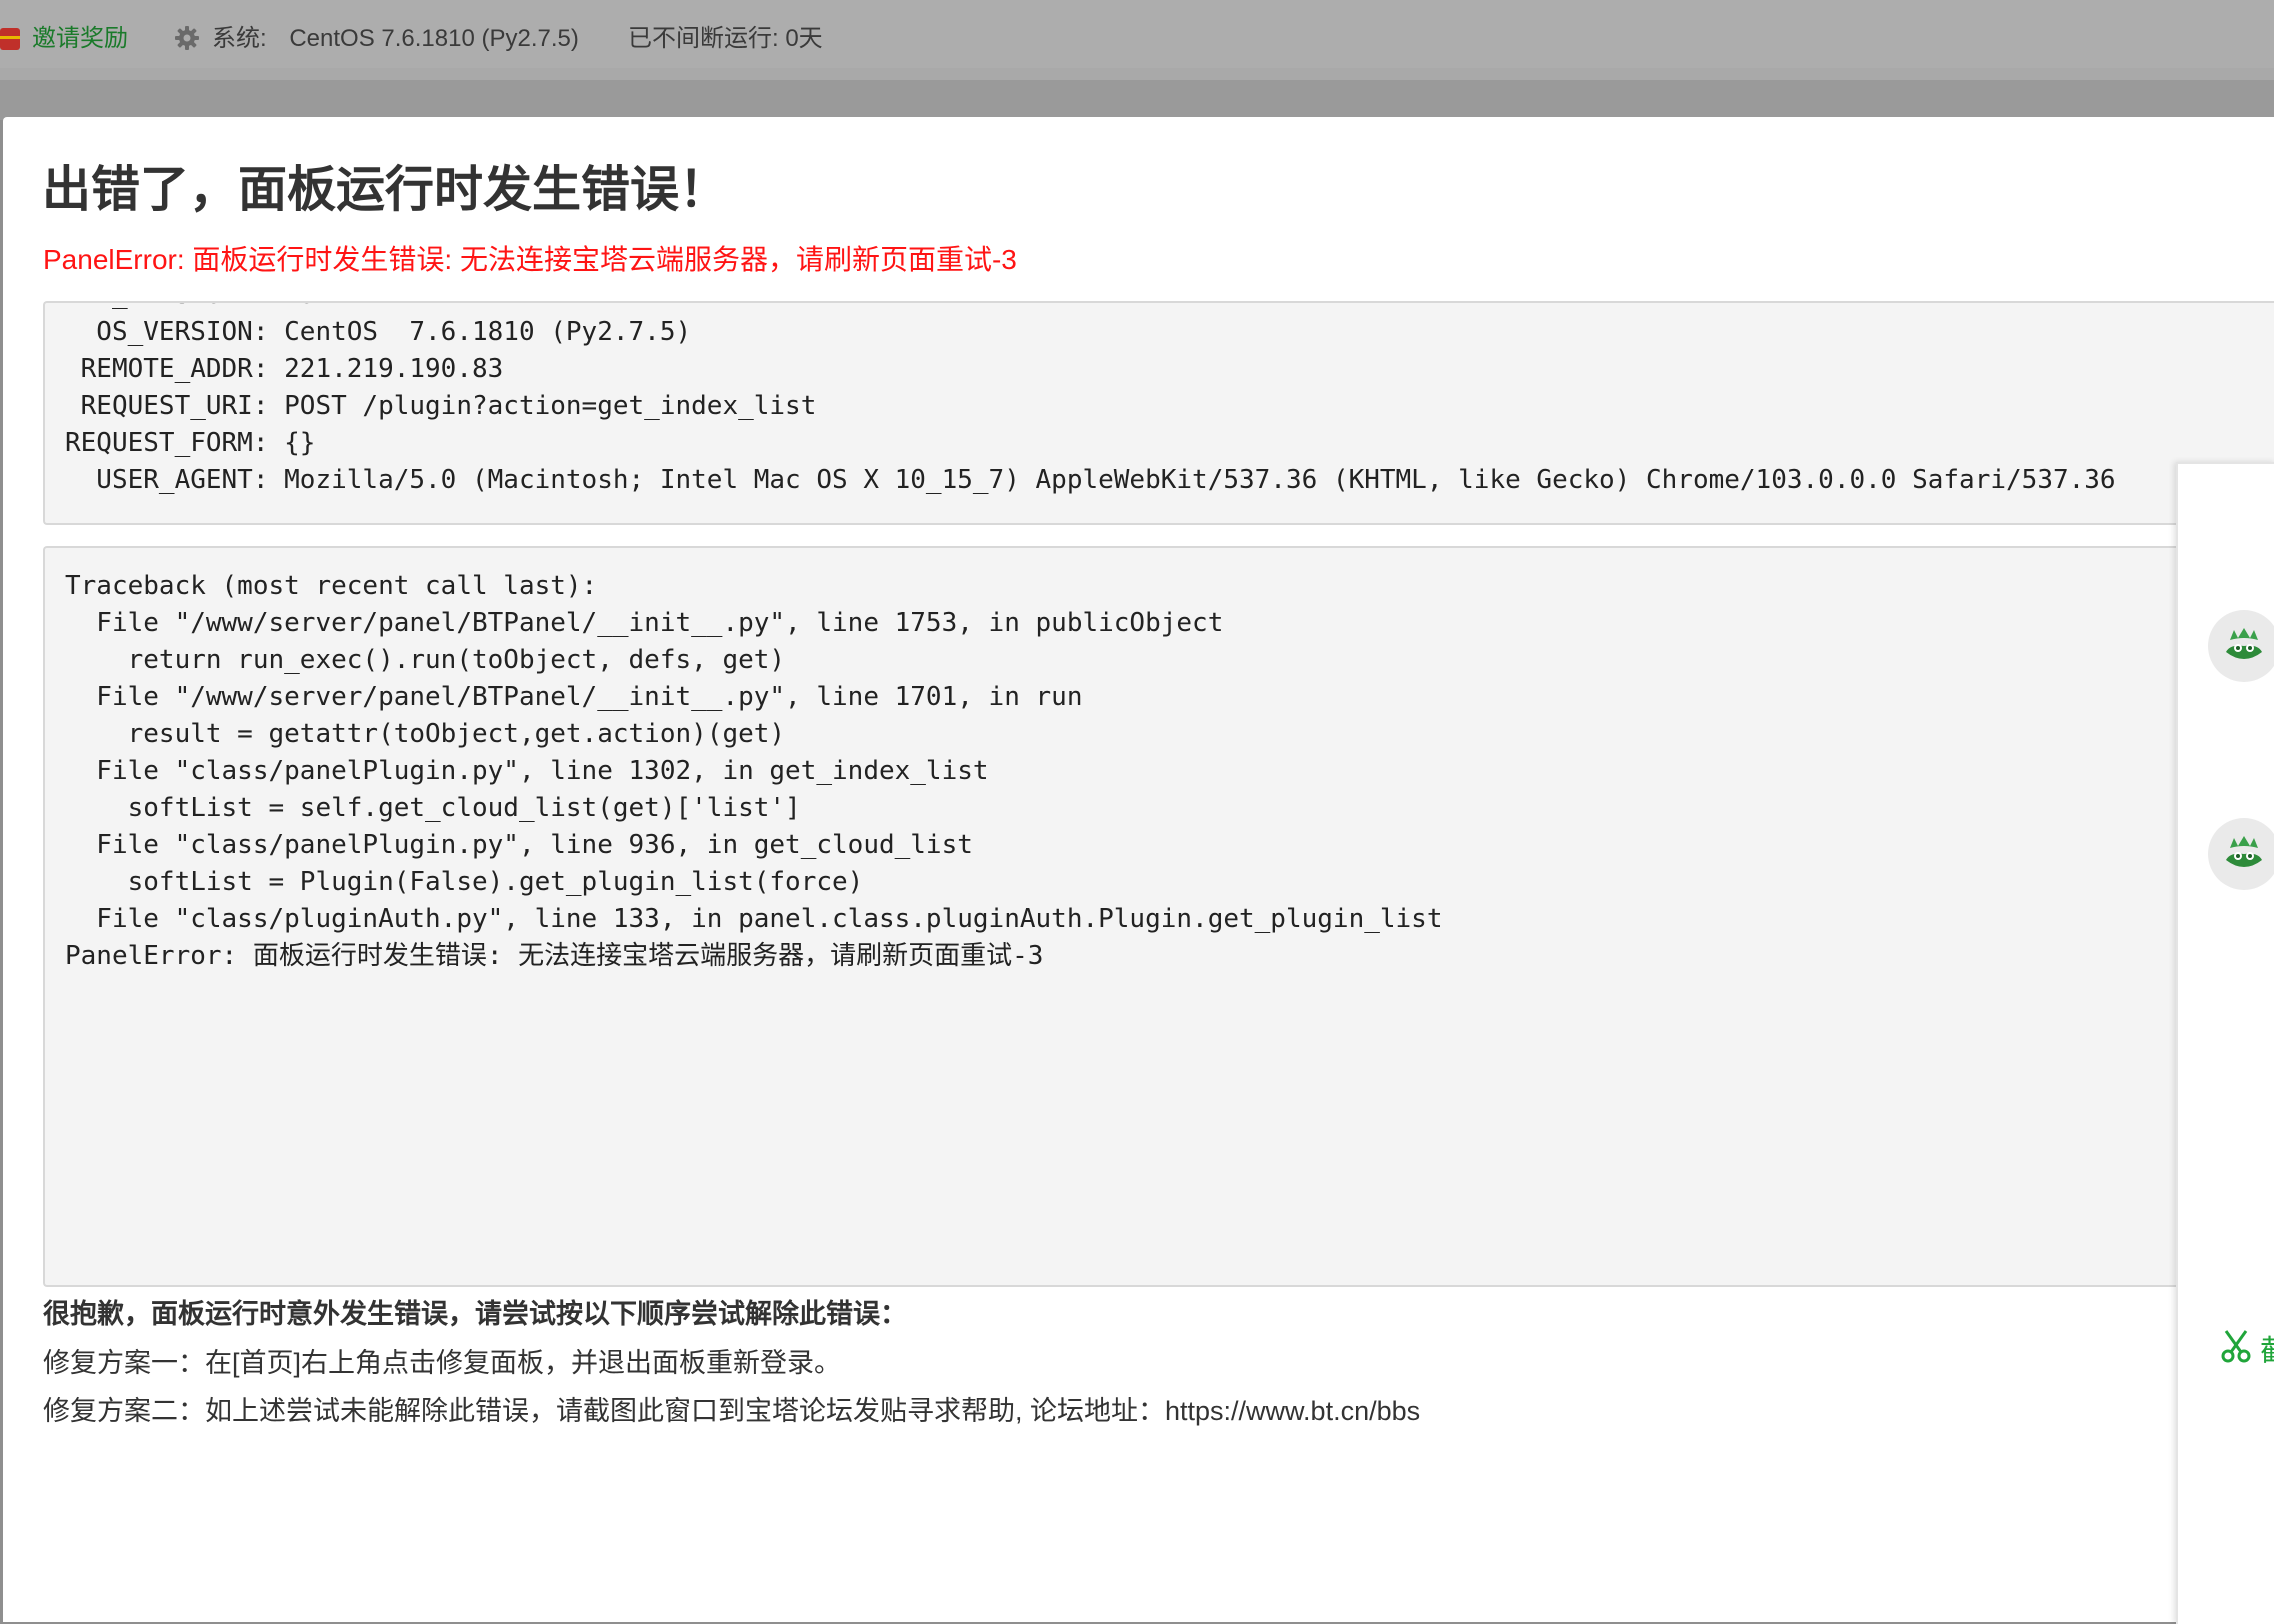 The width and height of the screenshot is (2274, 1624). What do you see at coordinates (2267, 1348) in the screenshot?
I see `screenshot-label: 截` at bounding box center [2267, 1348].